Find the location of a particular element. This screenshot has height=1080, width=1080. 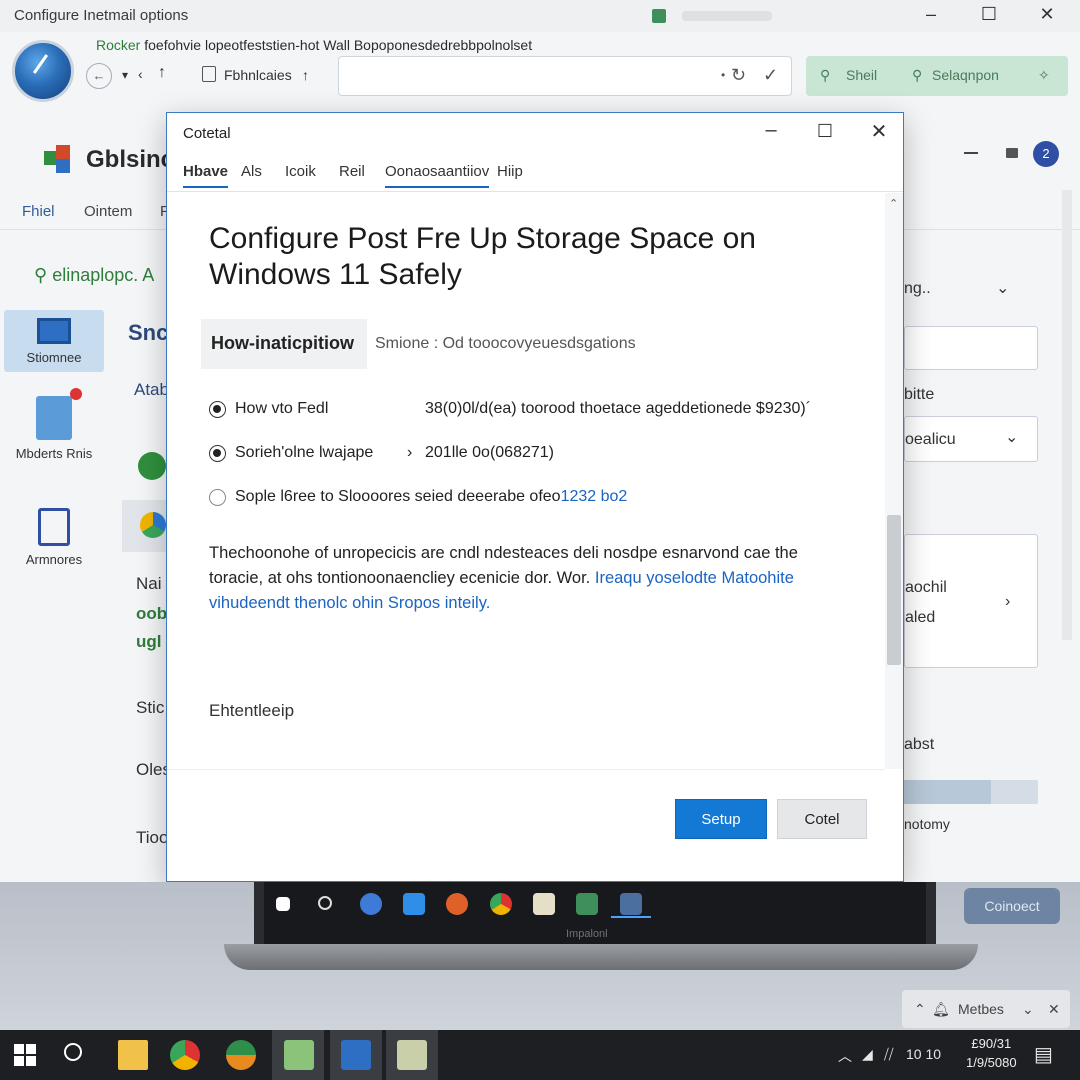

menu-file: Fhiel is located at coordinates (38, 211).